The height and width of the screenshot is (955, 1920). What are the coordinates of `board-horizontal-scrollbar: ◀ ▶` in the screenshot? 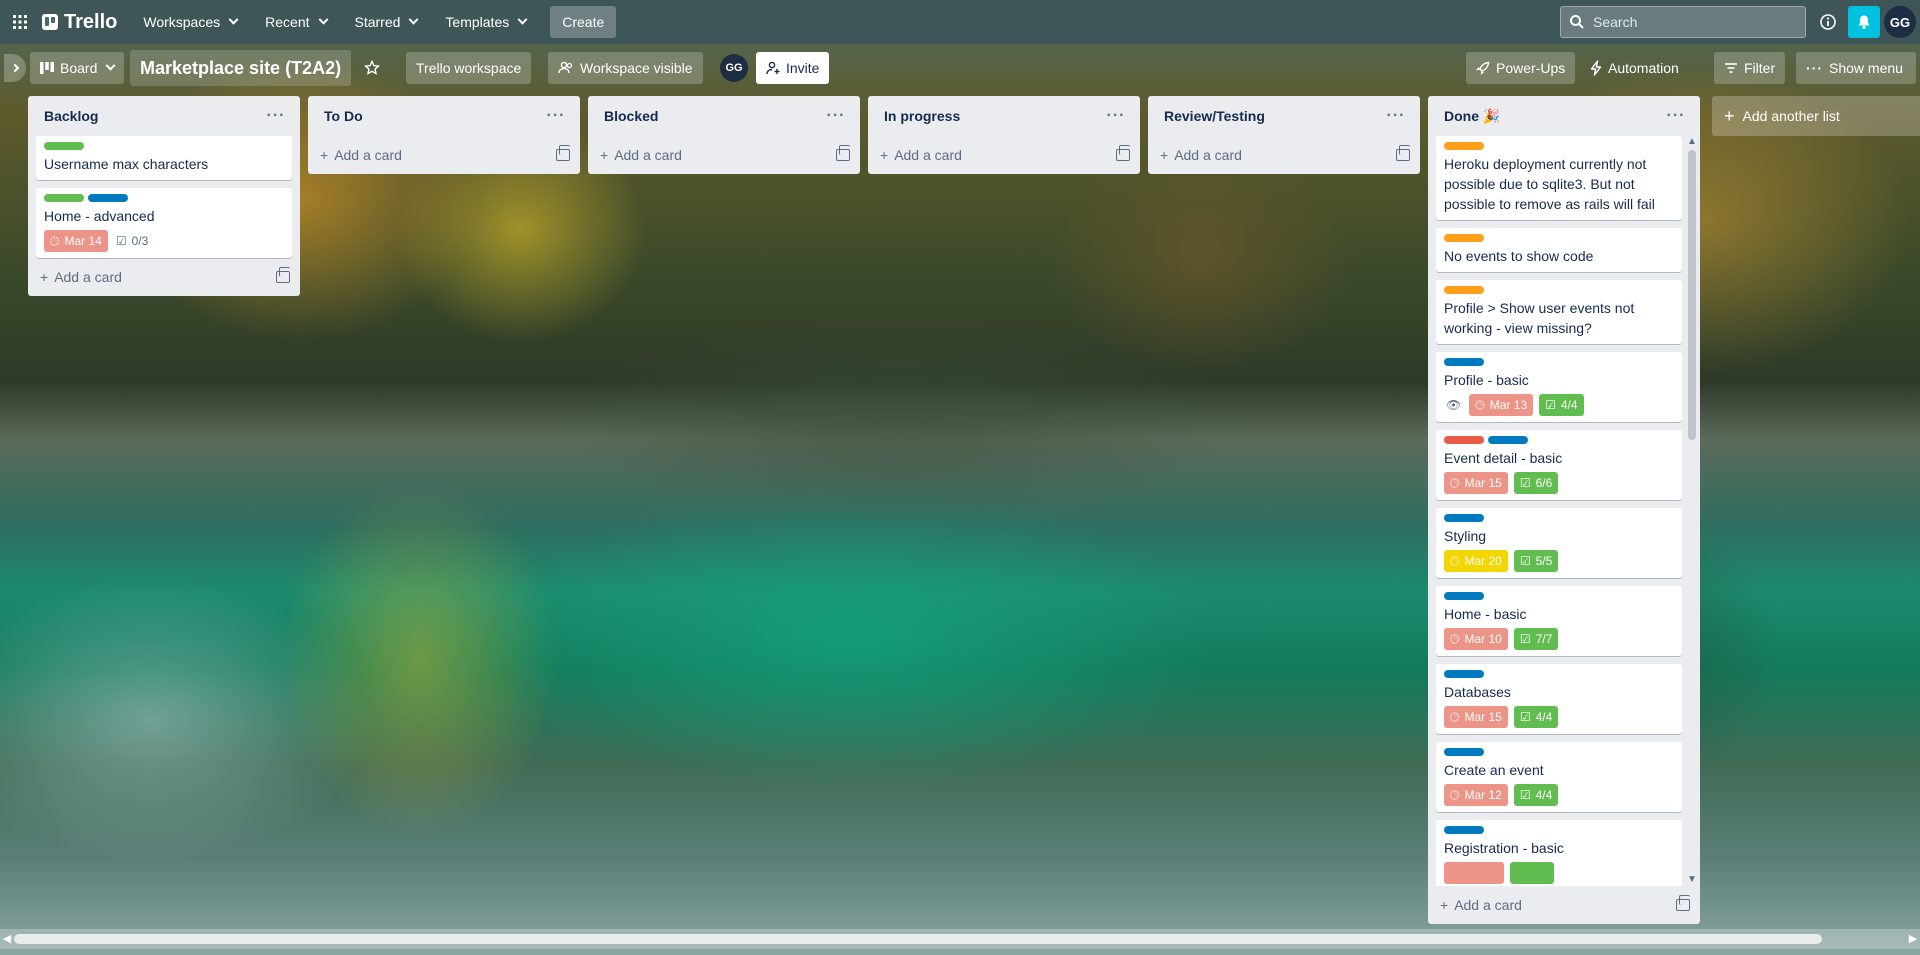 It's located at (960, 939).